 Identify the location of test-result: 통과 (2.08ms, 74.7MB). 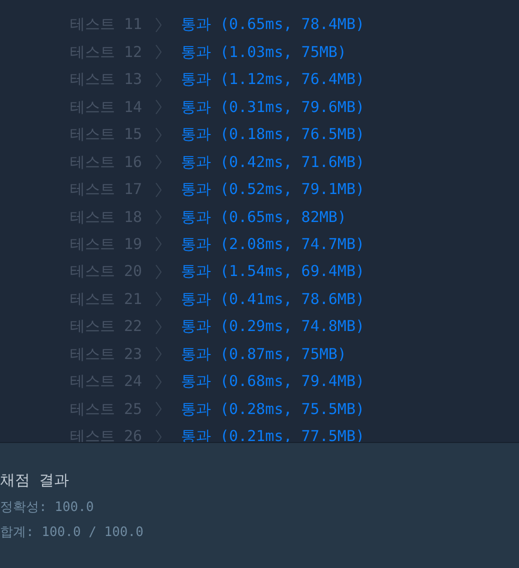
(273, 244).